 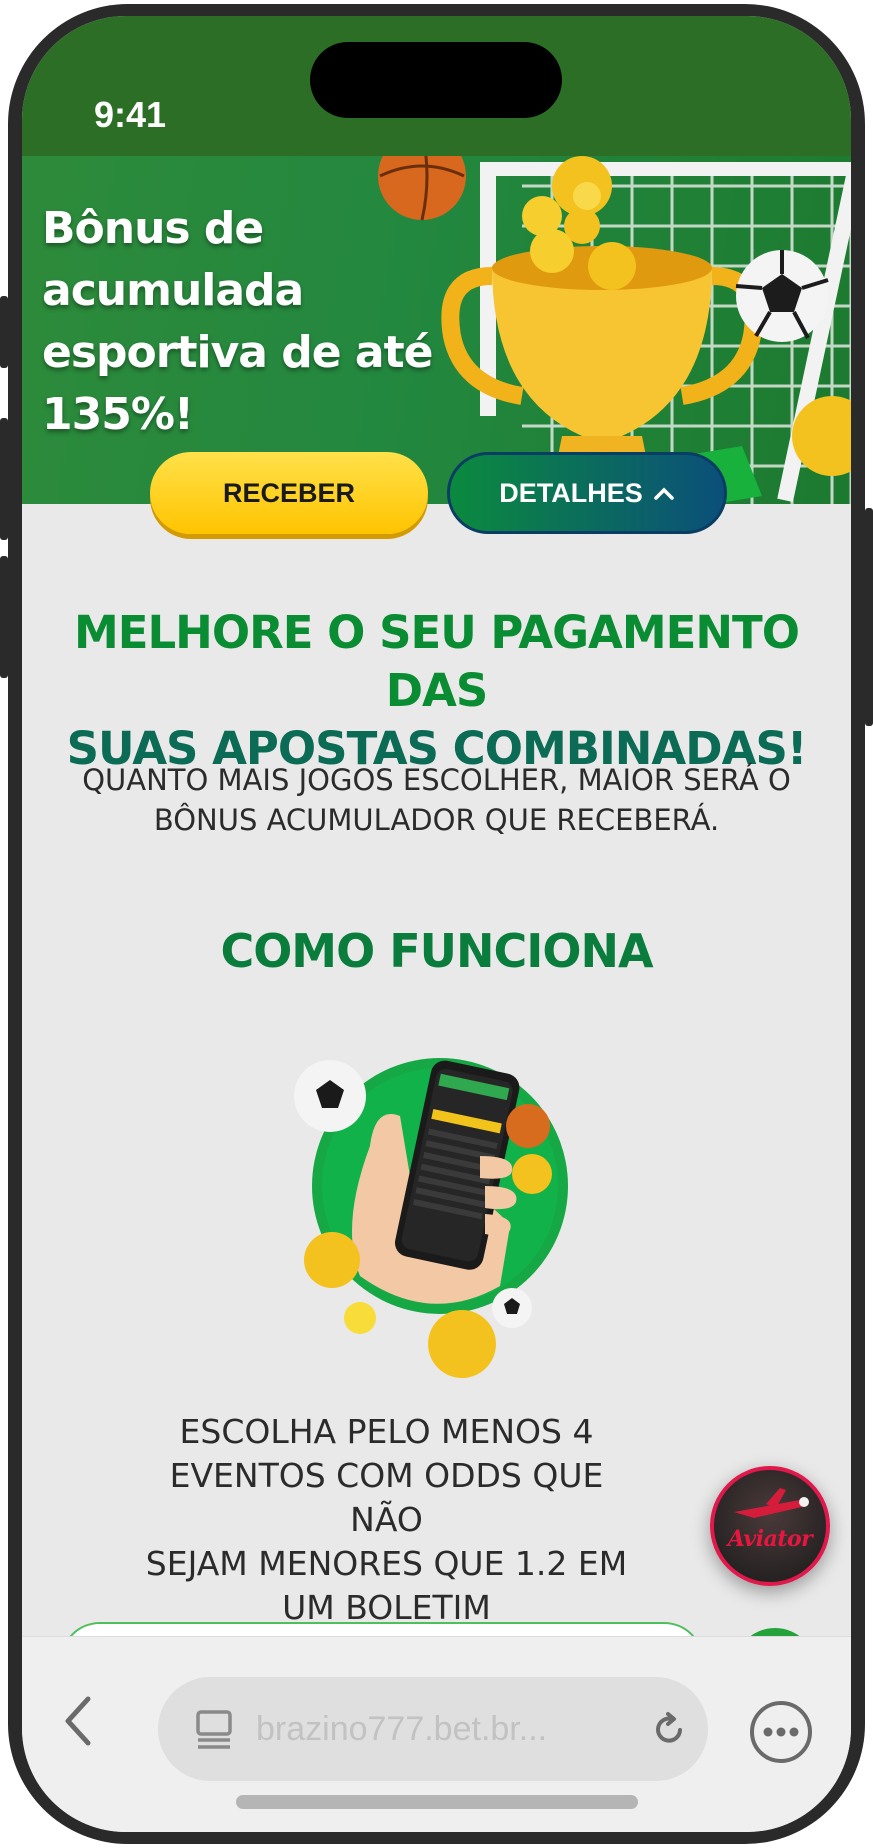 I want to click on aviator-label: Aviator, so click(x=770, y=1539).